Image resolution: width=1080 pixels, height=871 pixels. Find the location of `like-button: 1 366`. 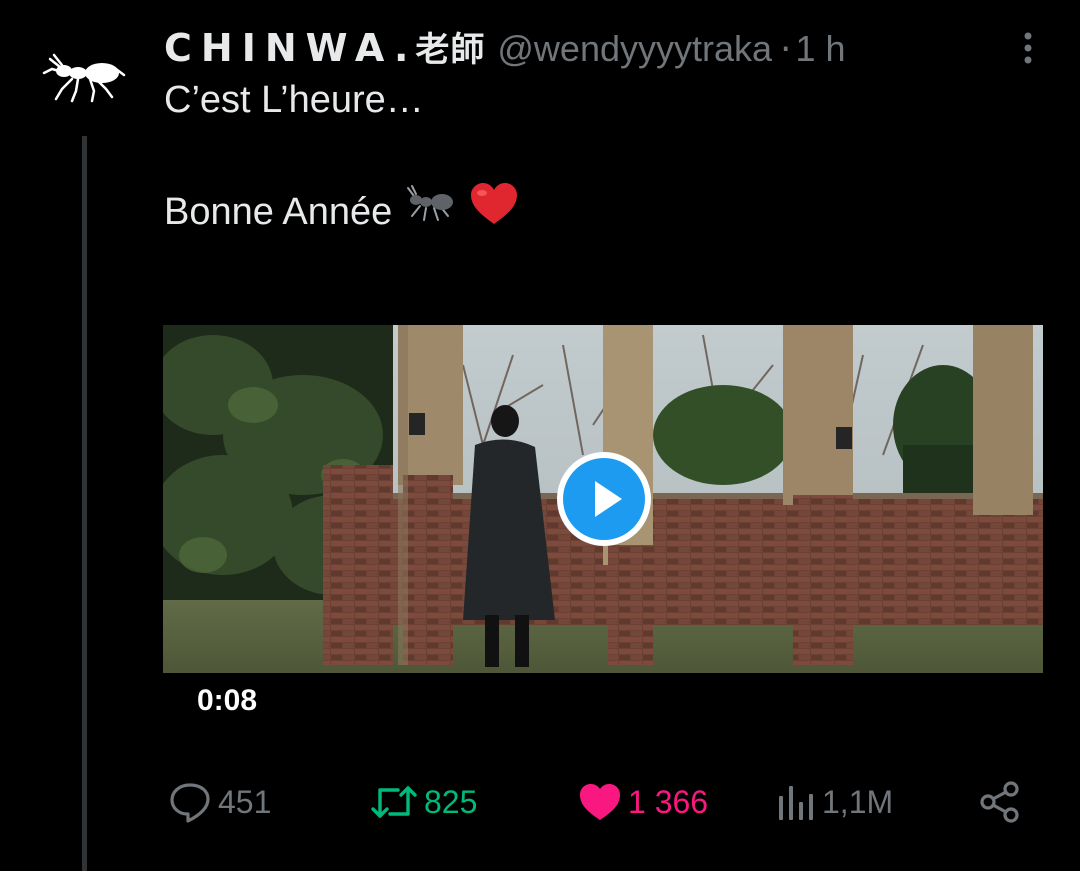

like-button: 1 366 is located at coordinates (643, 802).